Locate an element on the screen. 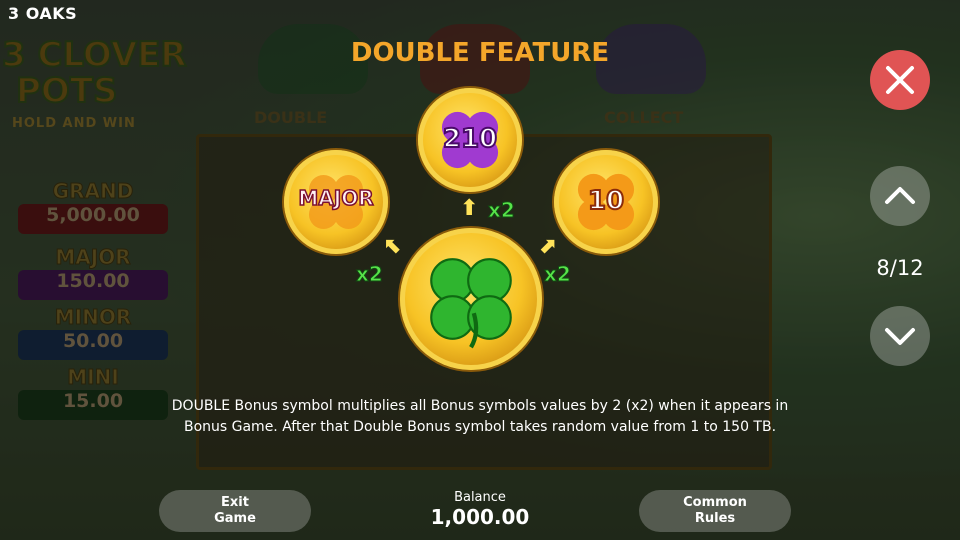 This screenshot has width=960, height=540. chevron-up-icon is located at coordinates (900, 195).